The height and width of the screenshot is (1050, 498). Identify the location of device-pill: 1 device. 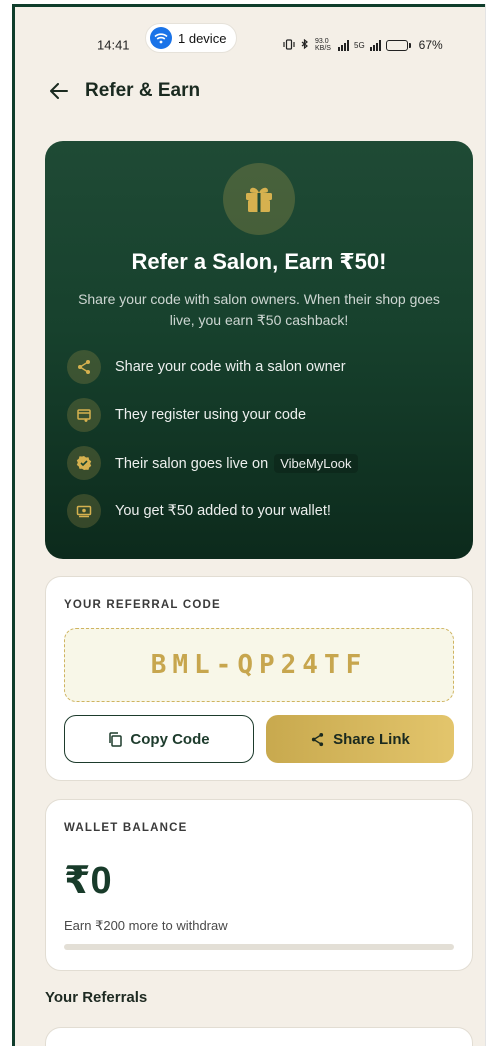
(191, 38).